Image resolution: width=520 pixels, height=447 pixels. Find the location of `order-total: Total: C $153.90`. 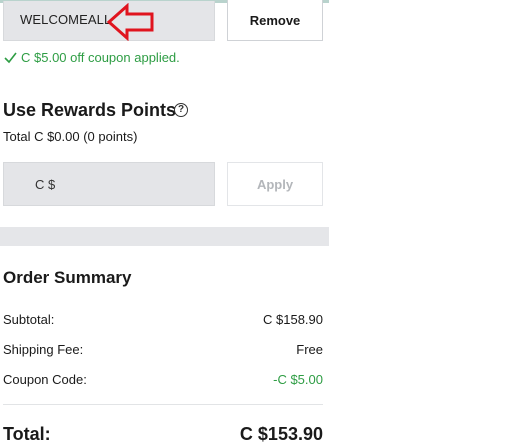

order-total: Total: C $153.90 is located at coordinates (163, 434).